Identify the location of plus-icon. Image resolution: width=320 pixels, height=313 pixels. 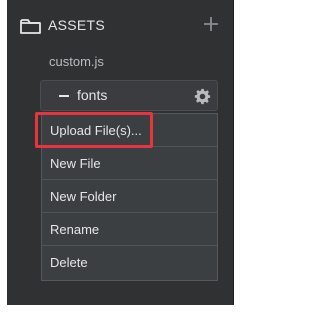
(211, 24).